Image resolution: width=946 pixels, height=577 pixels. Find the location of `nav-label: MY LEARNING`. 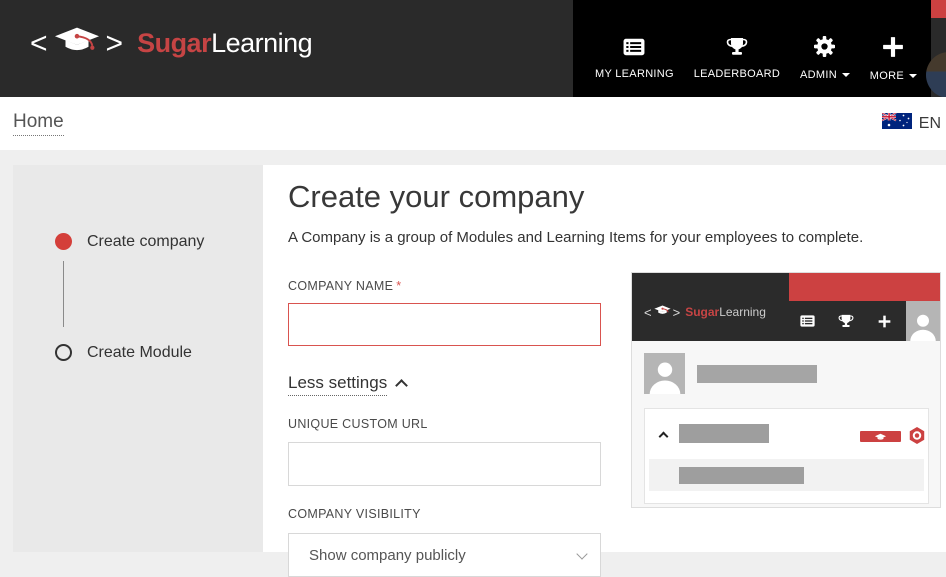

nav-label: MY LEARNING is located at coordinates (634, 73).